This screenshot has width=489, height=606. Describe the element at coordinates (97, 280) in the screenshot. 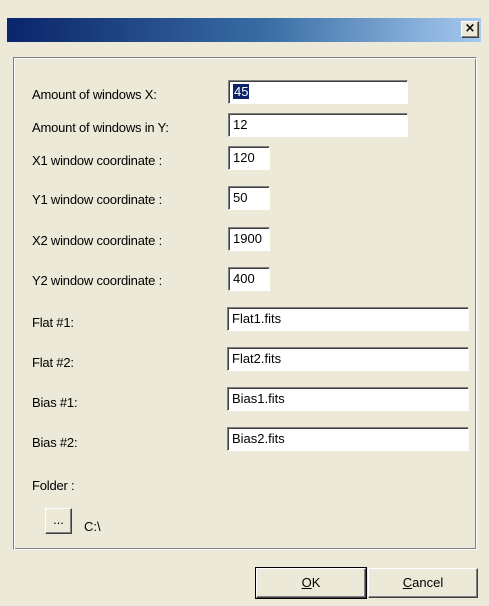

I see `y2-coordinate-label: Y2 window coordinate :` at that location.